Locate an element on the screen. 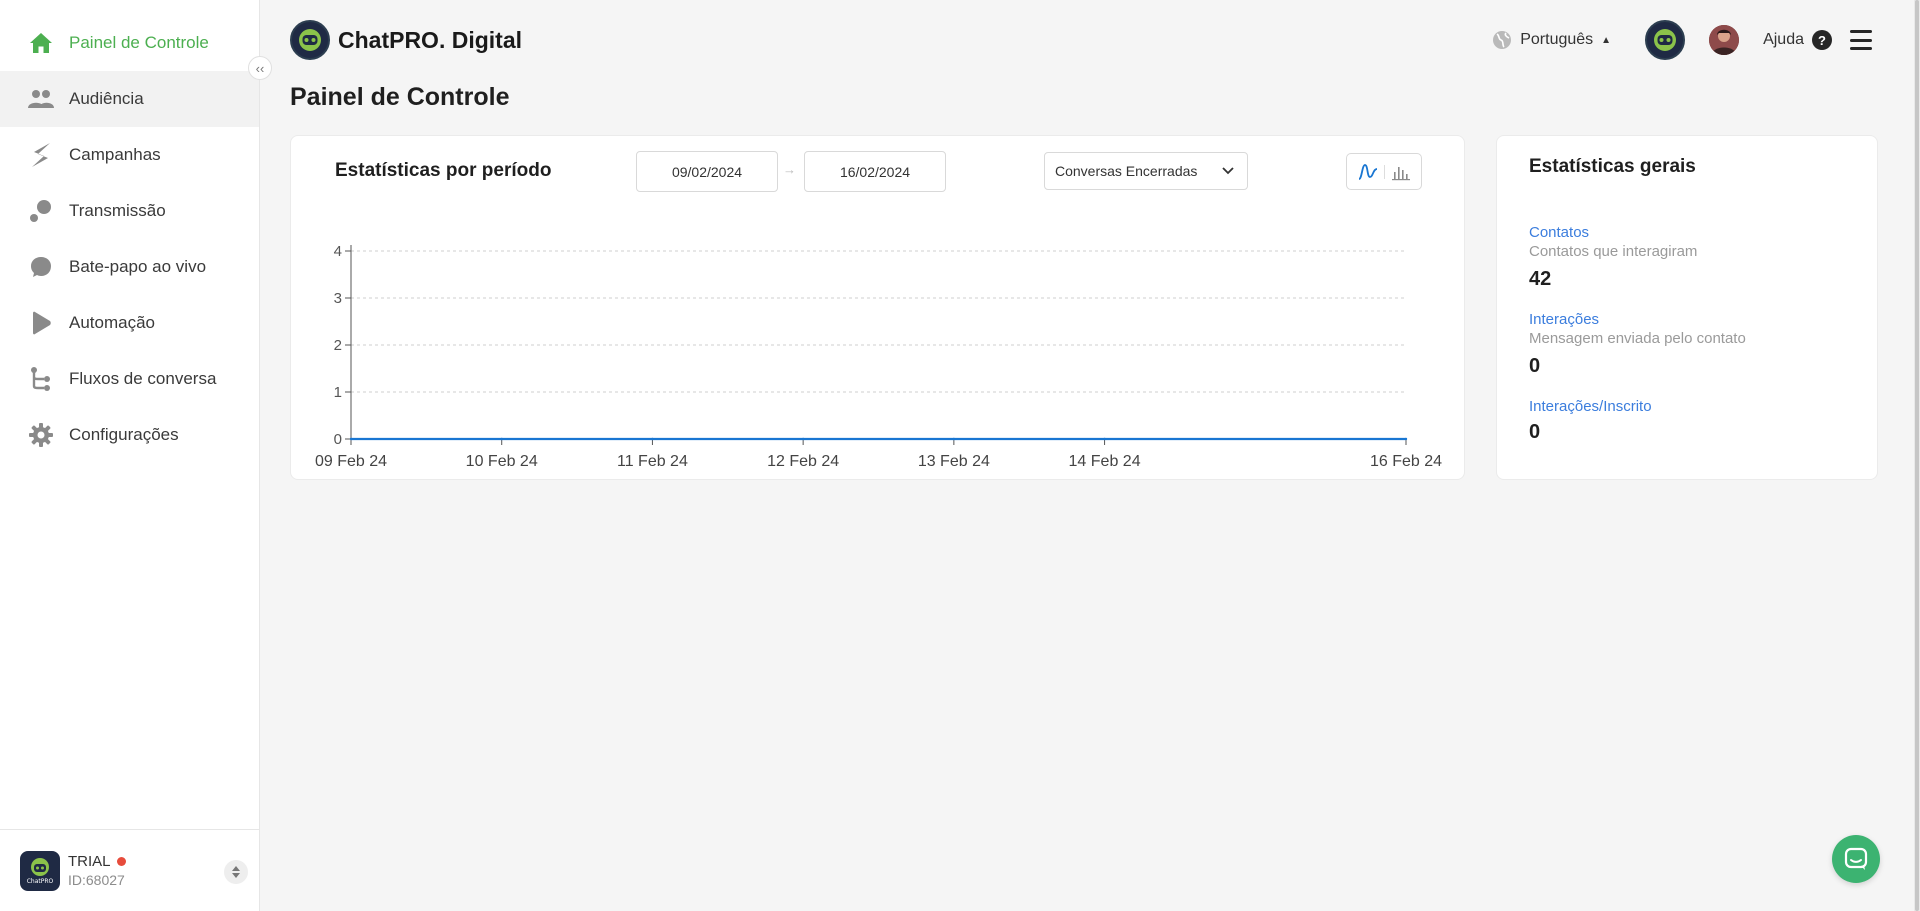 The image size is (1920, 911). account-id: ID:68027 is located at coordinates (96, 880).